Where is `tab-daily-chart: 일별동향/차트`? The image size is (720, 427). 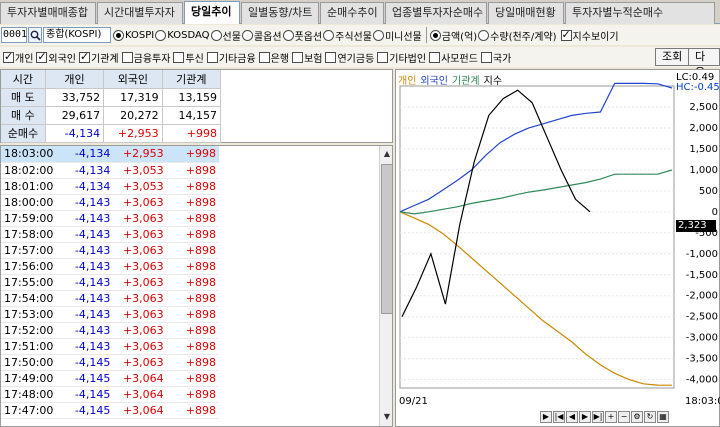 tab-daily-chart: 일별동향/차트 is located at coordinates (280, 13).